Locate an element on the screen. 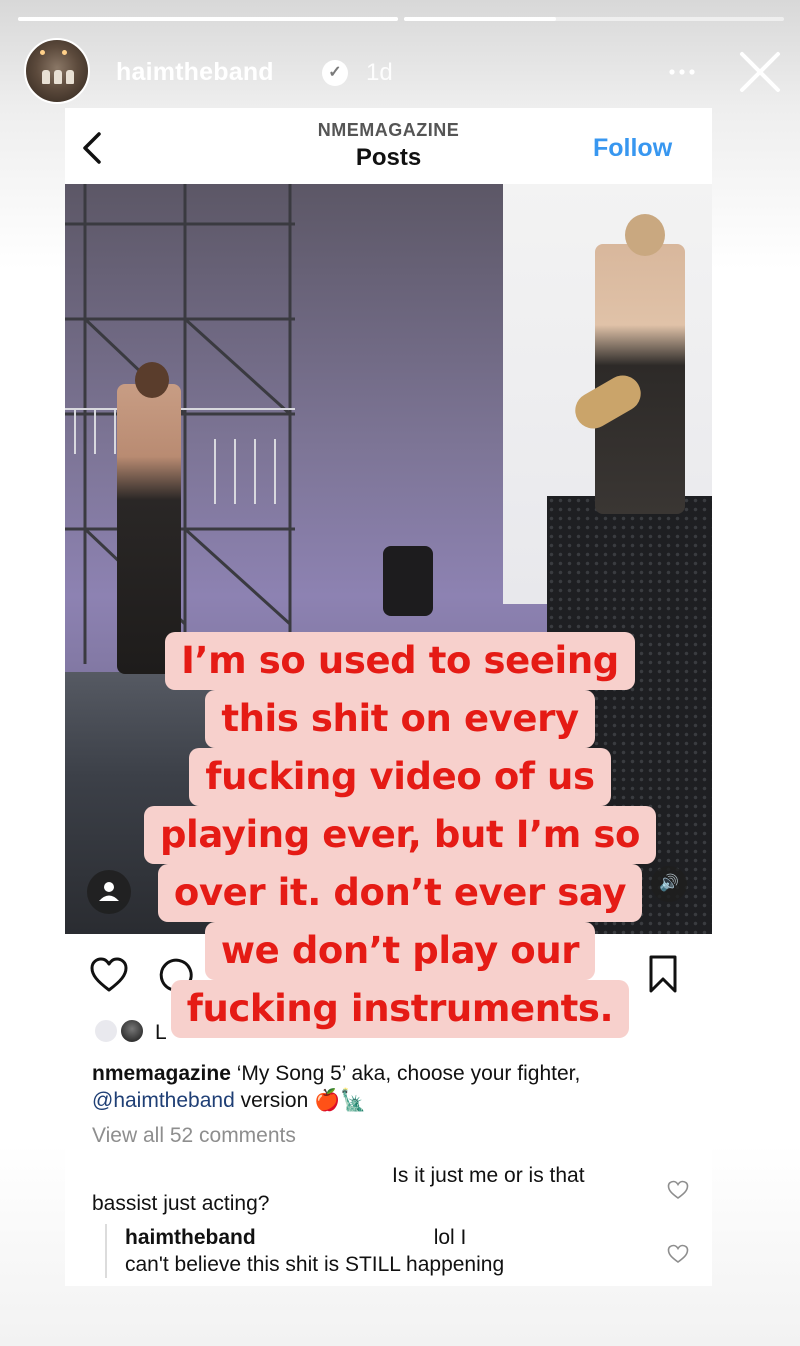 This screenshot has width=800, height=1346. overlay-line: fucking instruments. is located at coordinates (400, 1009).